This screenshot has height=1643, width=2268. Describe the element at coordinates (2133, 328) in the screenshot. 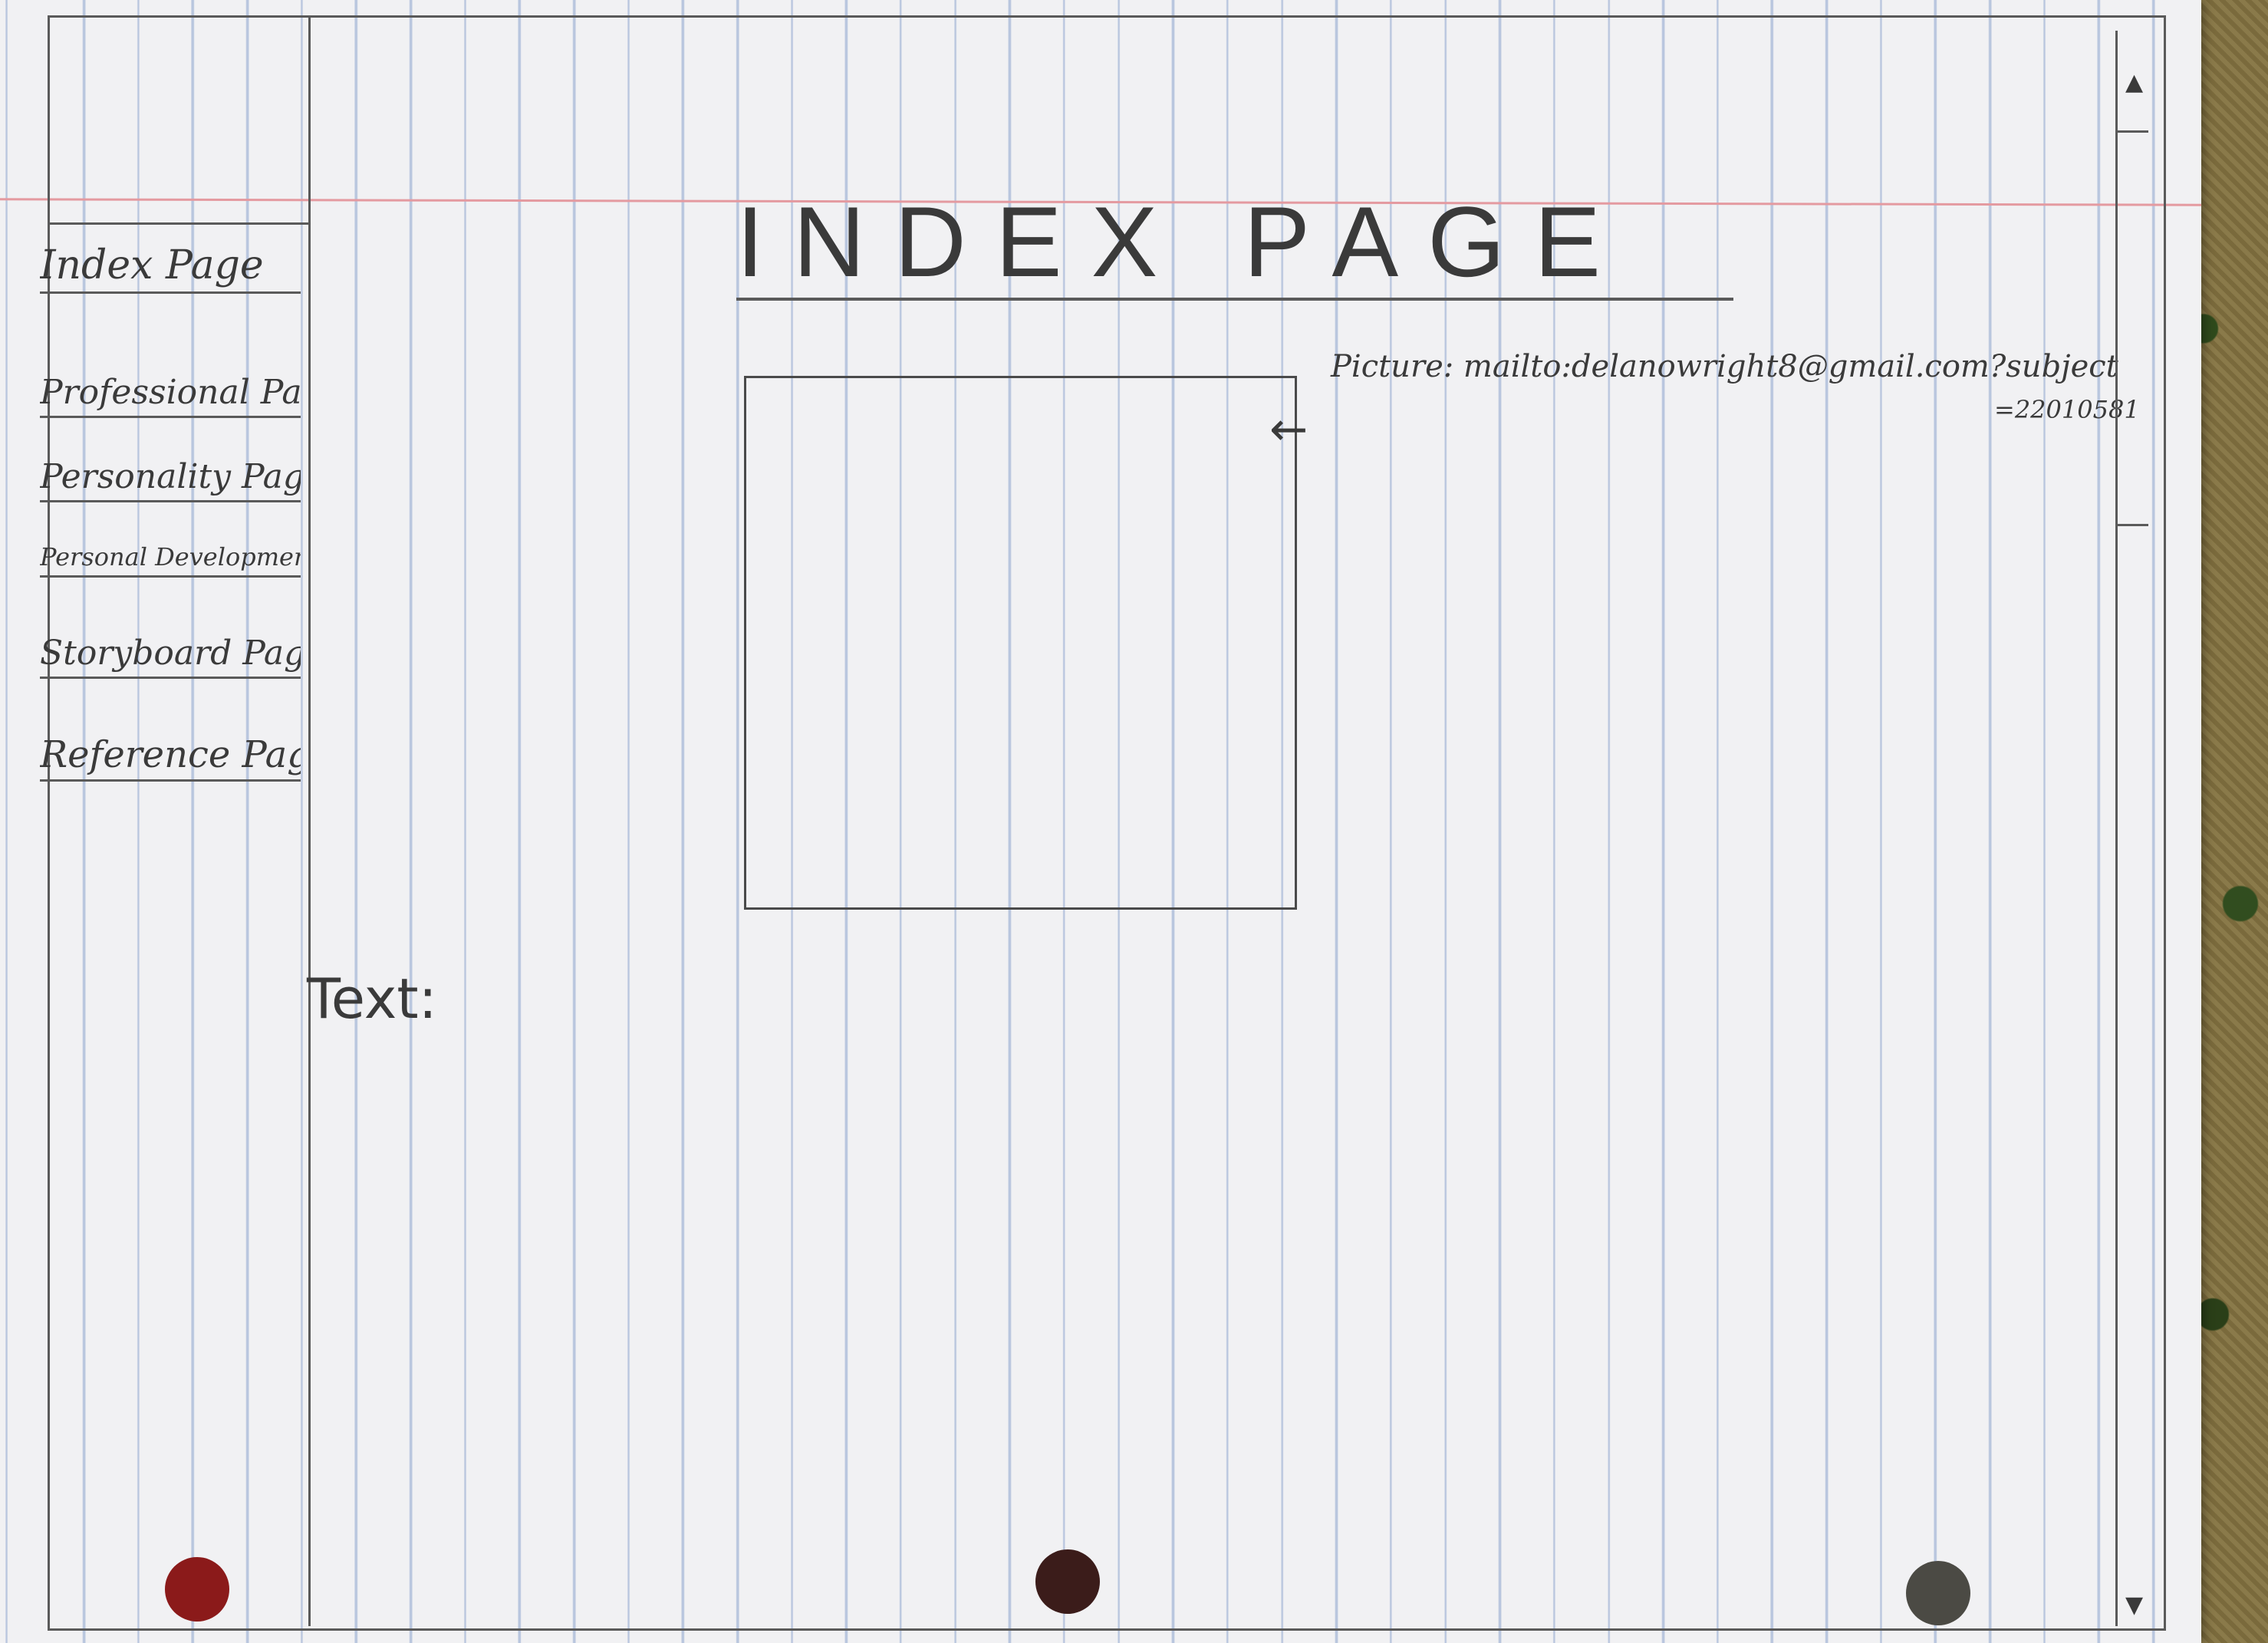

I see `scrollbar-thumb` at that location.